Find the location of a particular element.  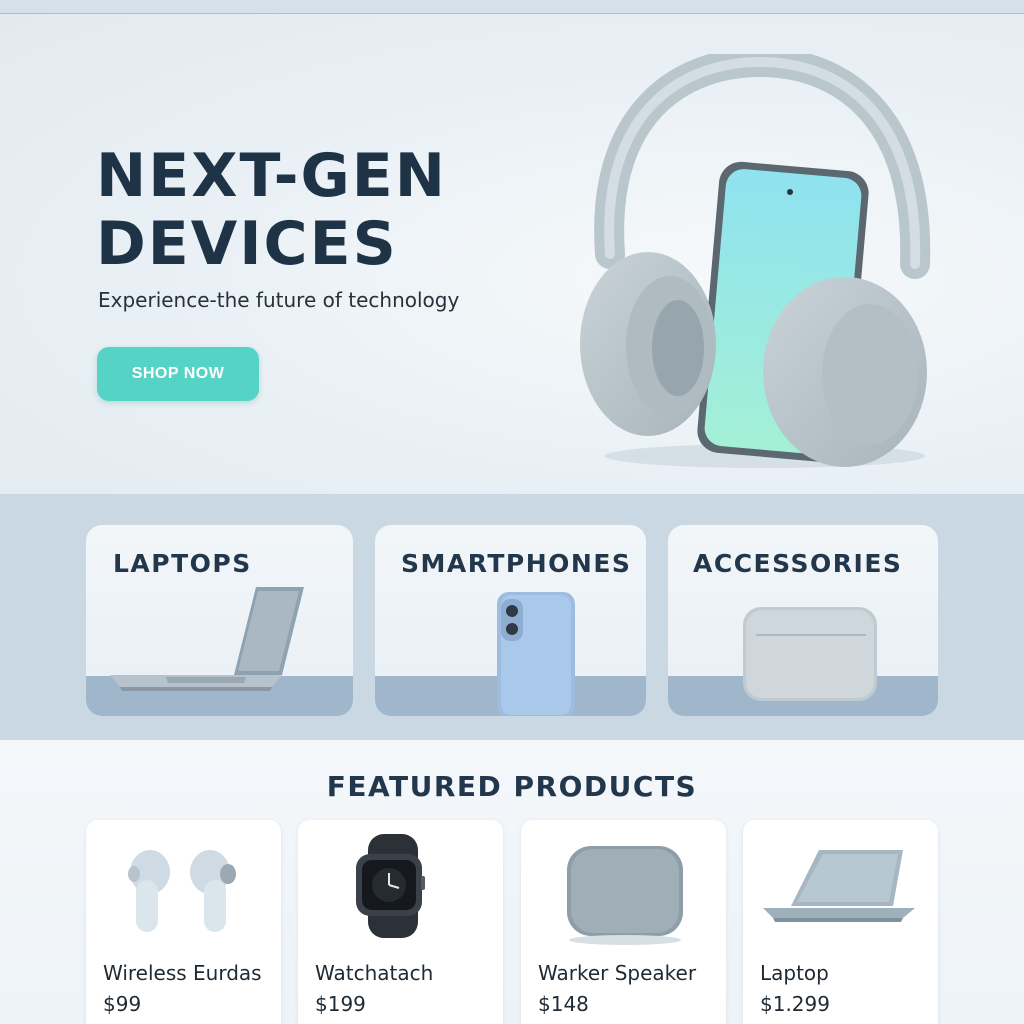

category-card-accessories: ACCESSORIES is located at coordinates (803, 620).